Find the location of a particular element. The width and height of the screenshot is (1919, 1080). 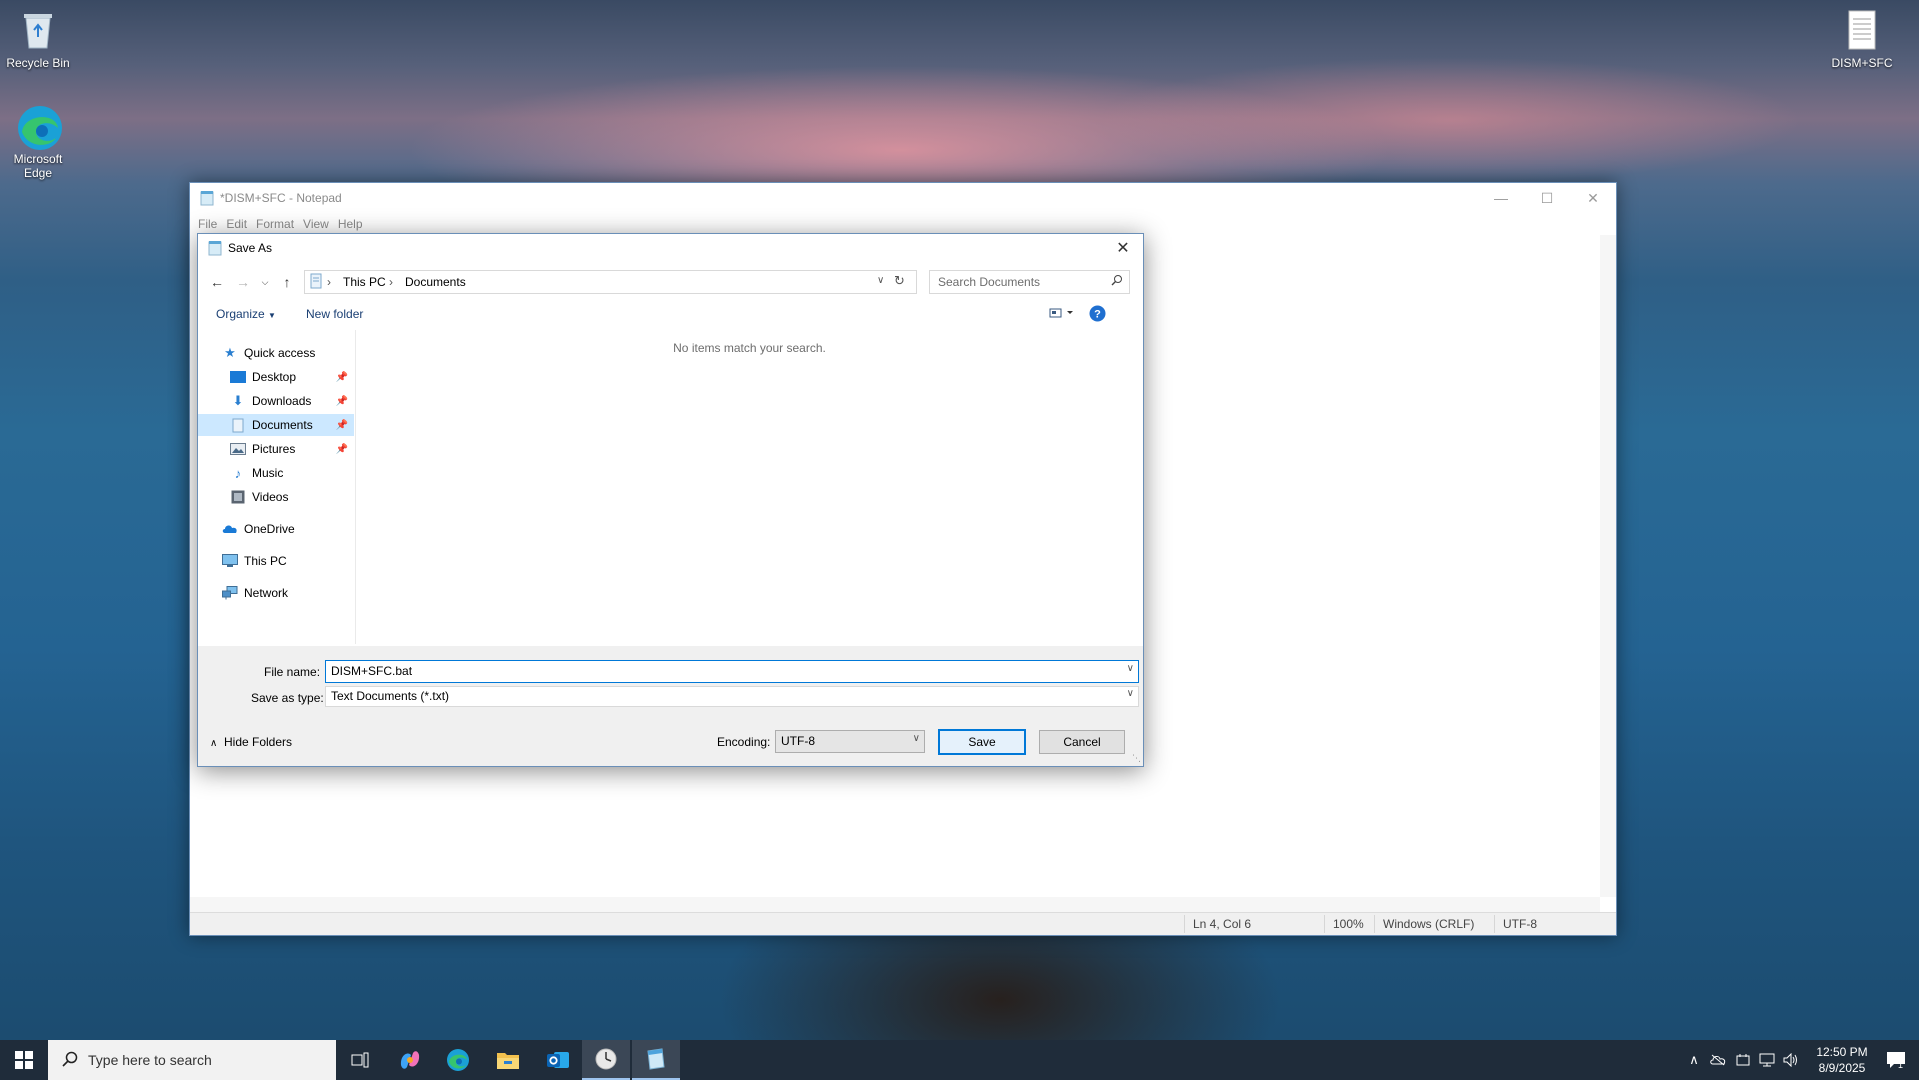

close-icon: ✕ is located at coordinates (1593, 197).